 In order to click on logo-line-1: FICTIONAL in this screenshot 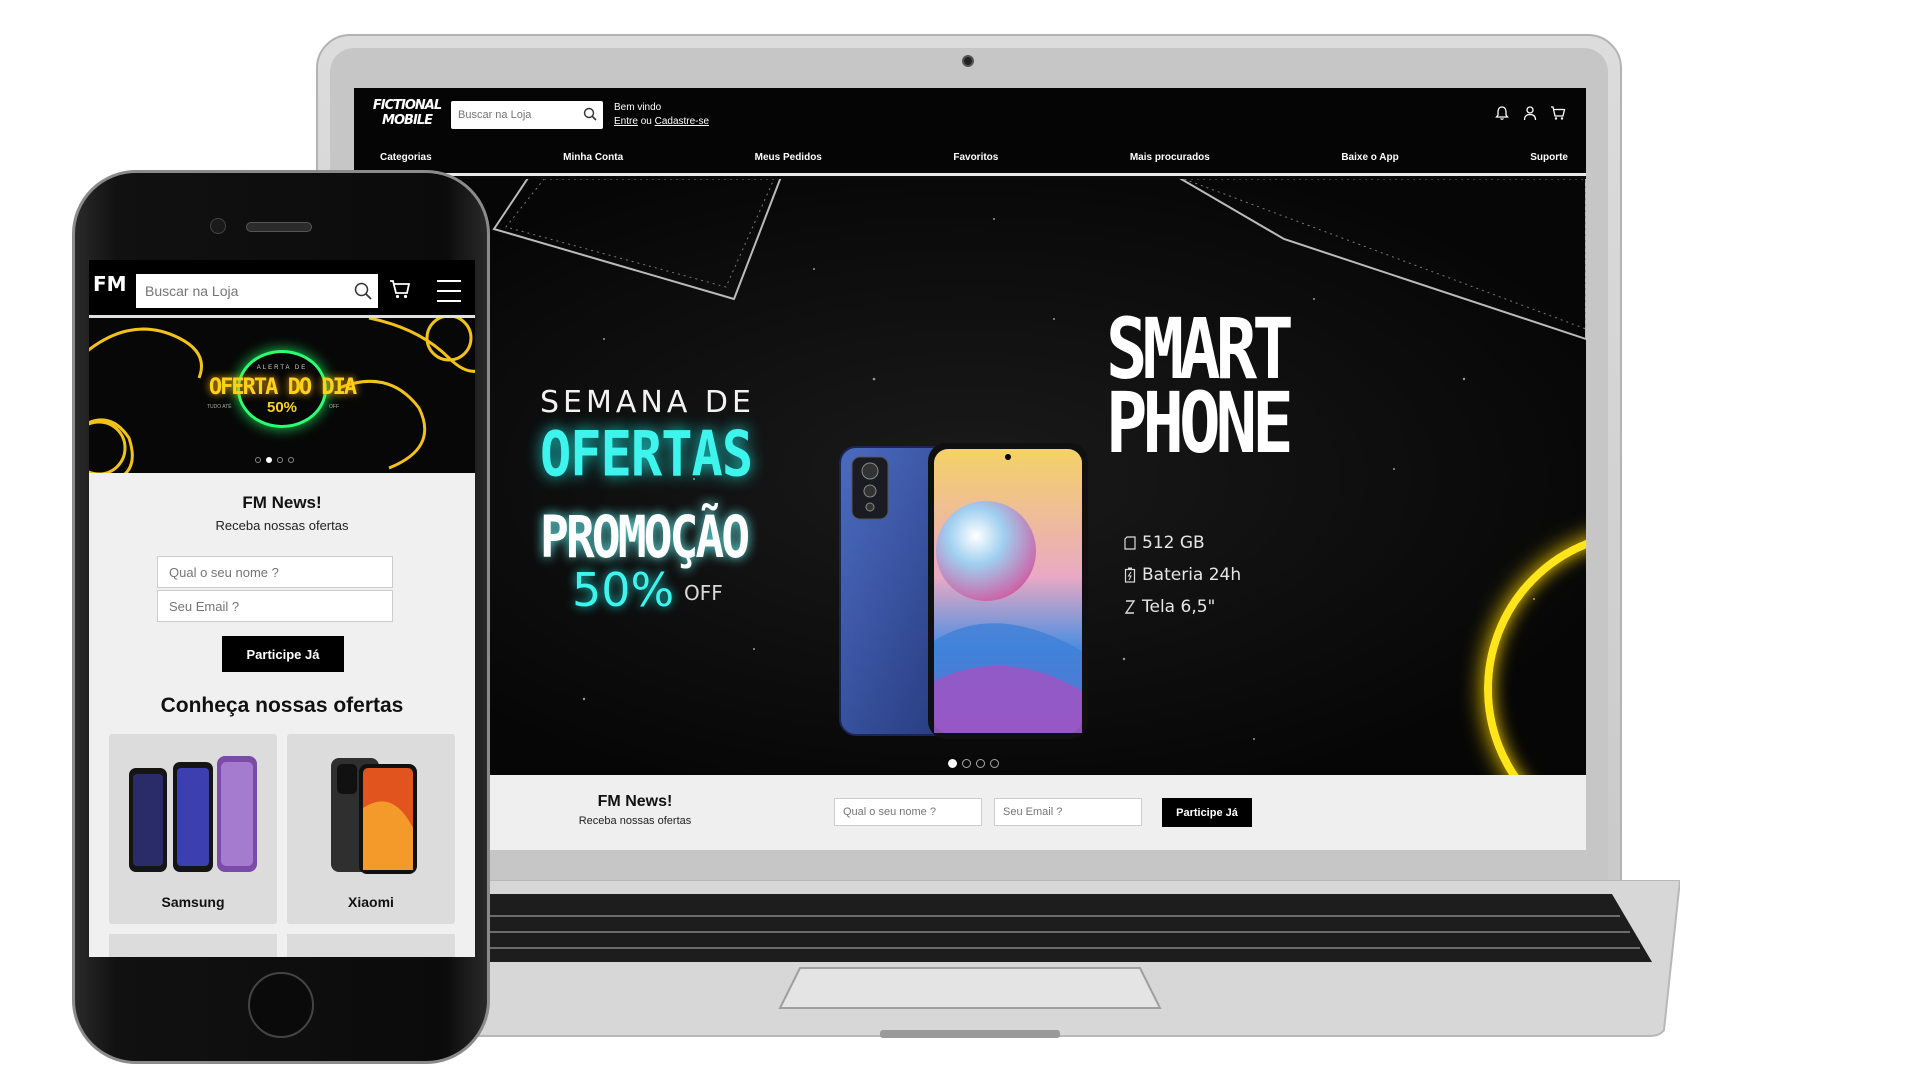, I will do `click(407, 105)`.